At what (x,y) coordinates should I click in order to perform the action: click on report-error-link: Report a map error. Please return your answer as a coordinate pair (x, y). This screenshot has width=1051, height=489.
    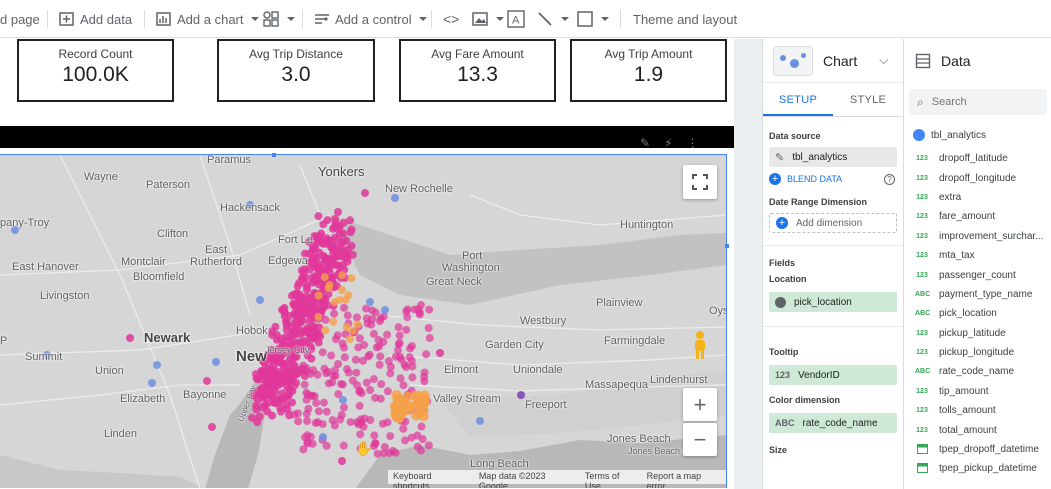
    Looking at the image, I should click on (684, 479).